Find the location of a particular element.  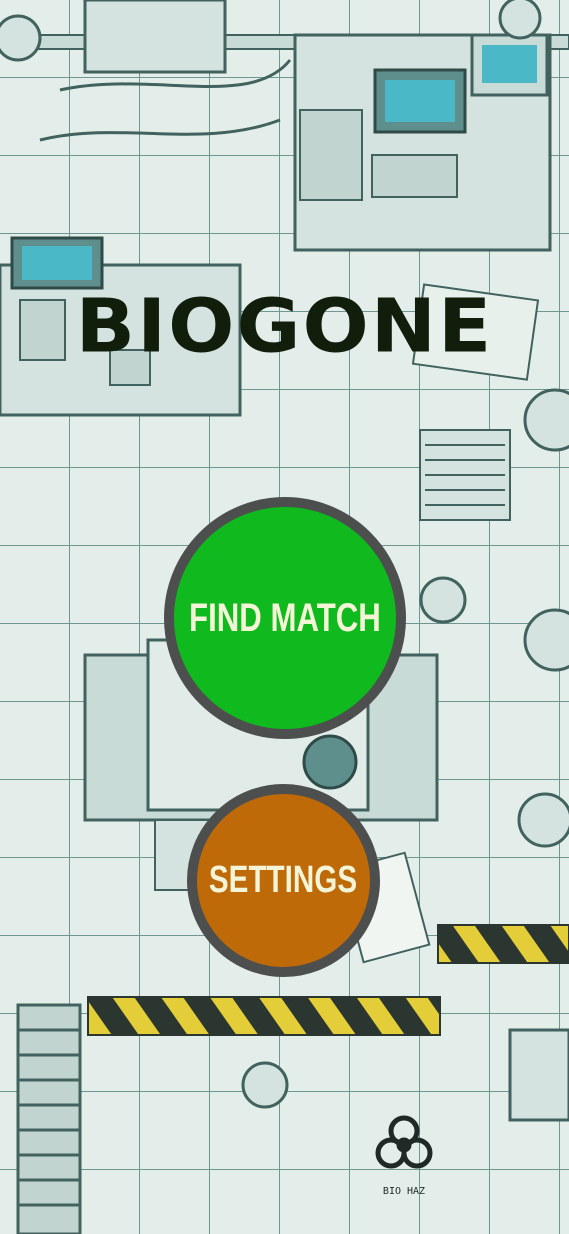

floor-sign-layer: BIO HAZ is located at coordinates (404, 1191).